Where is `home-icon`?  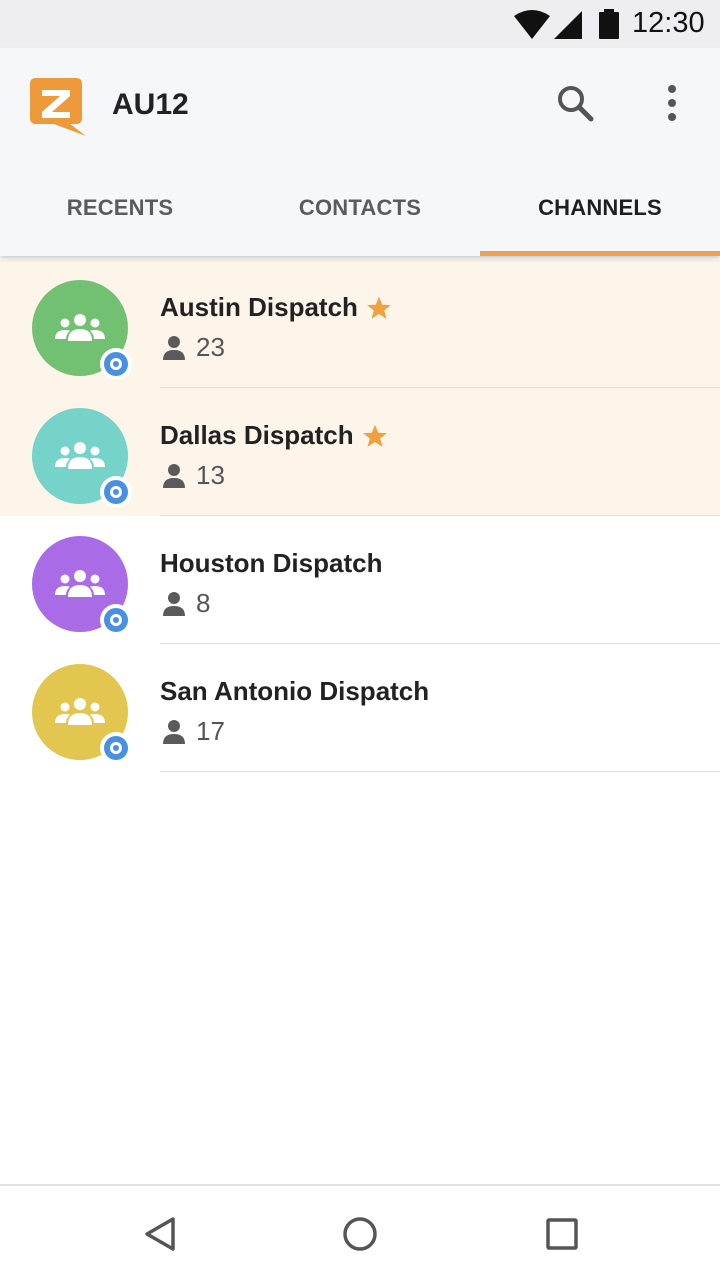 home-icon is located at coordinates (360, 1234).